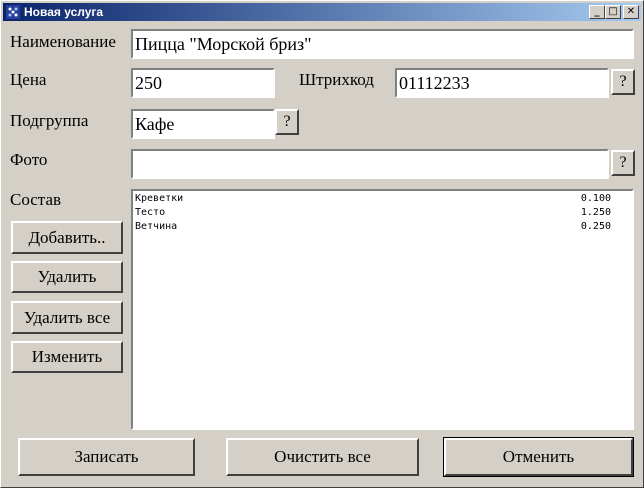  Describe the element at coordinates (370, 164) in the screenshot. I see `photo-field` at that location.